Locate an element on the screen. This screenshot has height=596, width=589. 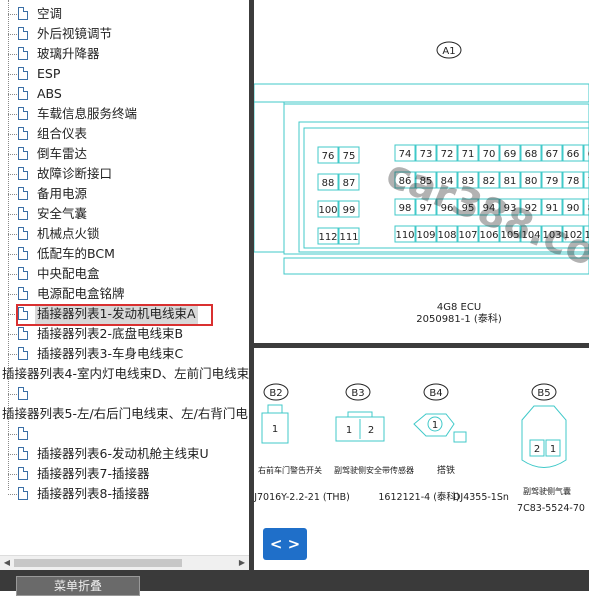
ecu-pin-number: 73 is located at coordinates (426, 154).